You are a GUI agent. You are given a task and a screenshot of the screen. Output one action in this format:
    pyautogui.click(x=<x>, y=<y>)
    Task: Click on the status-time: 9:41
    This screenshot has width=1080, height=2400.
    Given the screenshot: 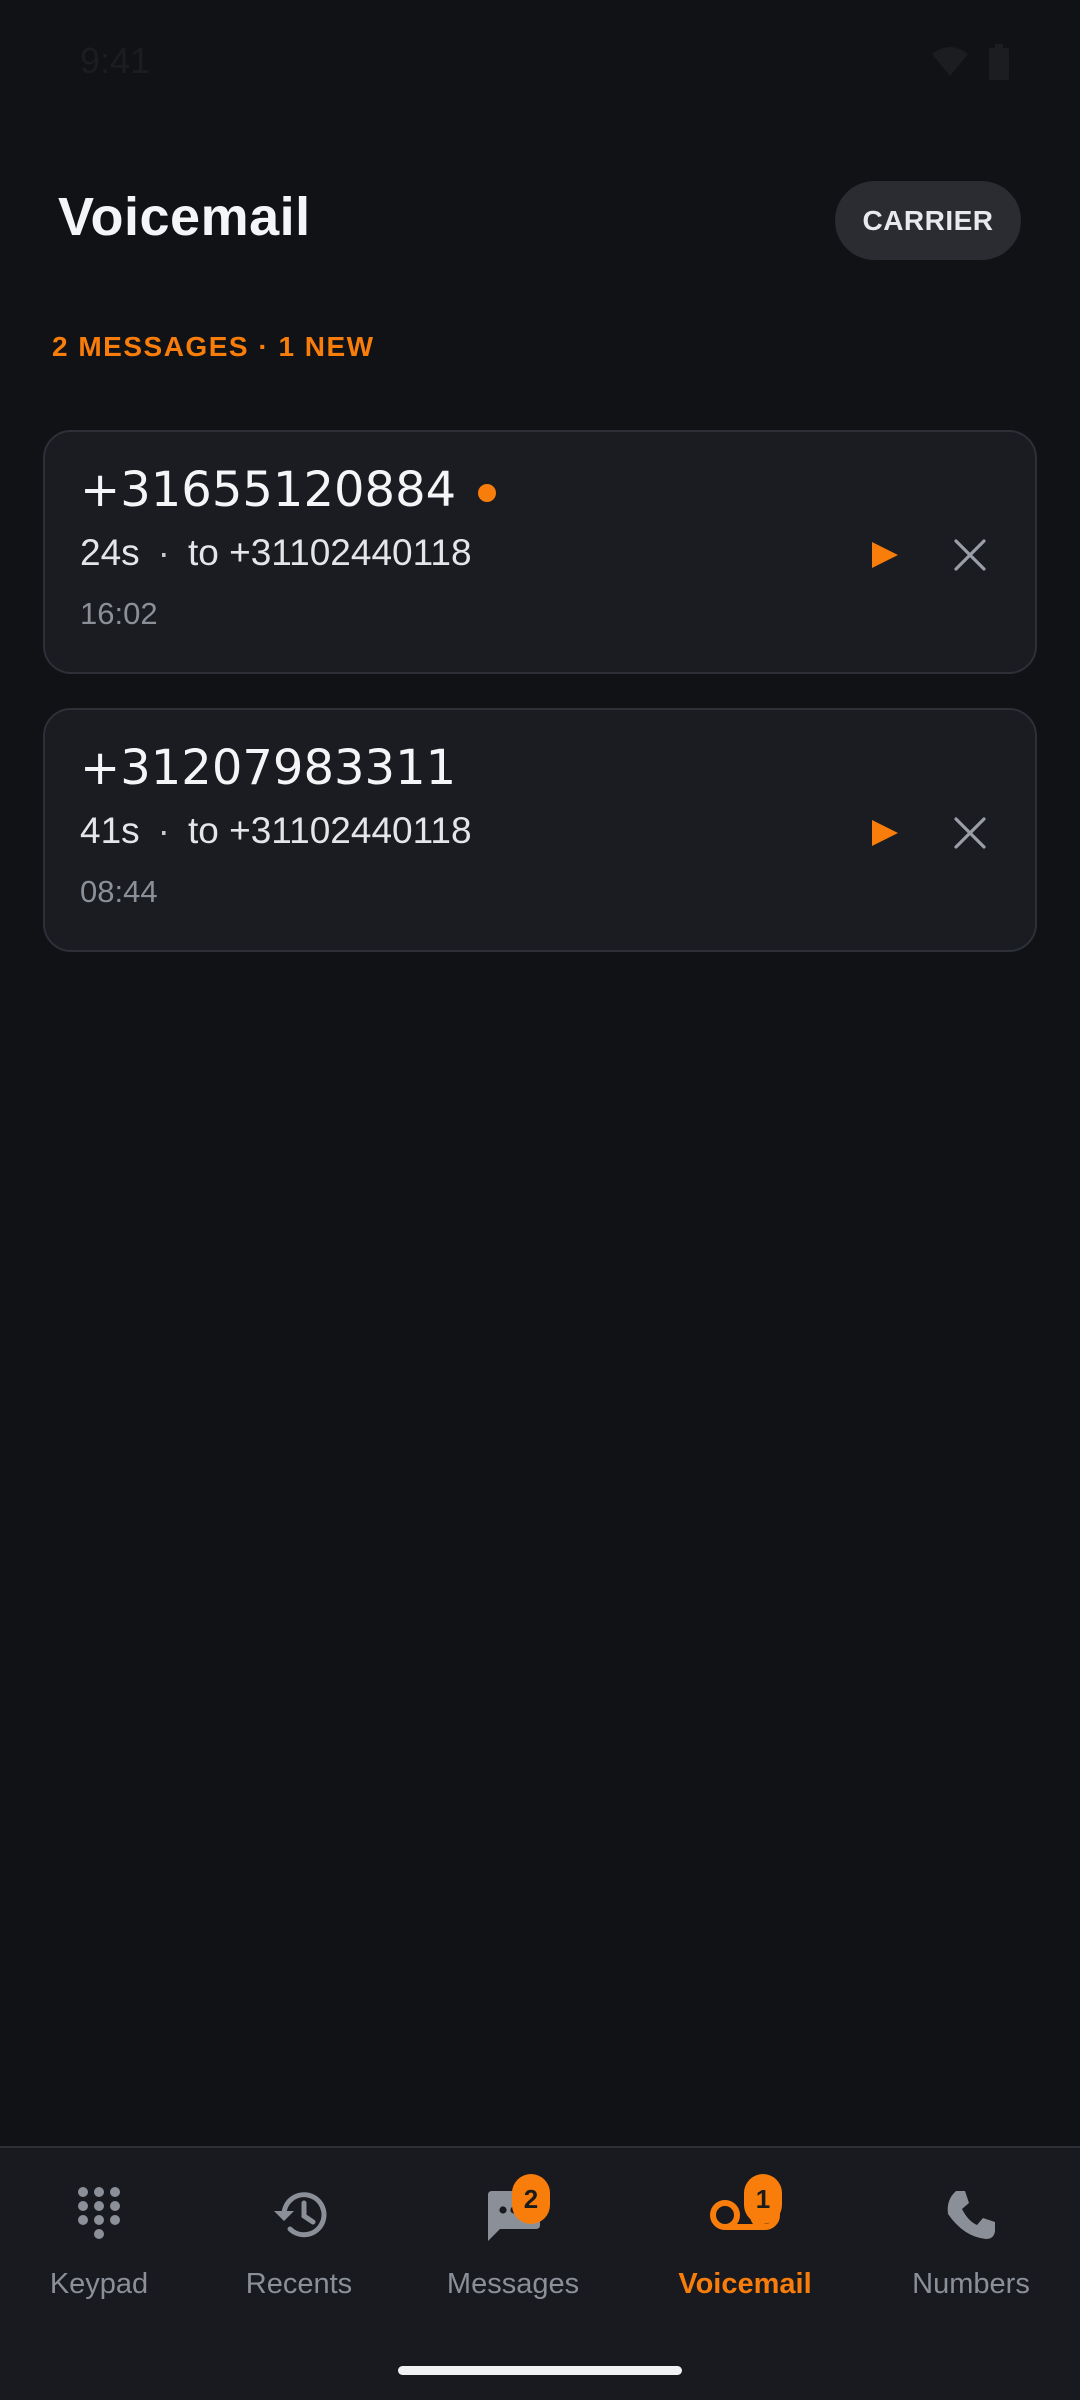 What is the action you would take?
    pyautogui.click(x=115, y=60)
    